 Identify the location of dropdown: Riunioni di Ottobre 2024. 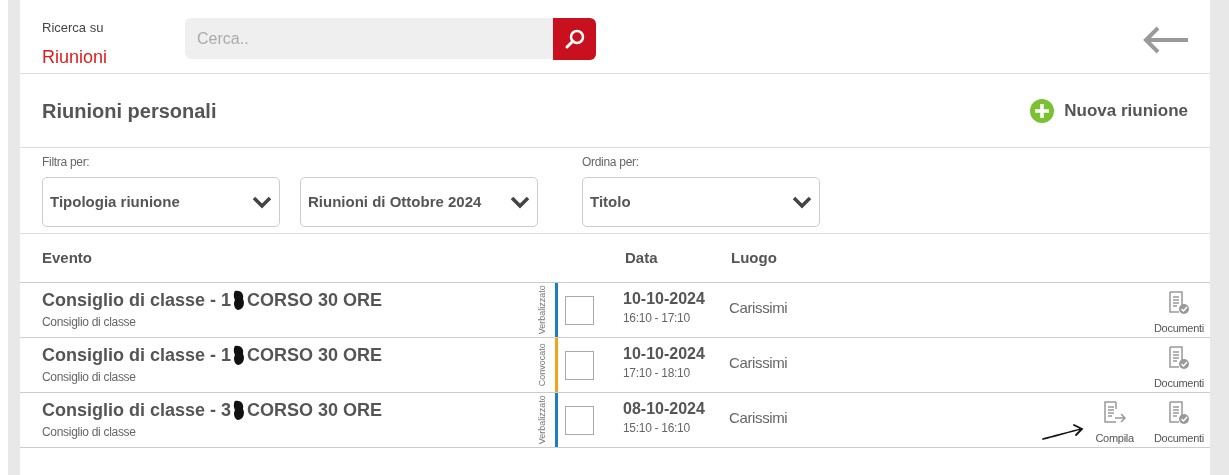
(419, 202).